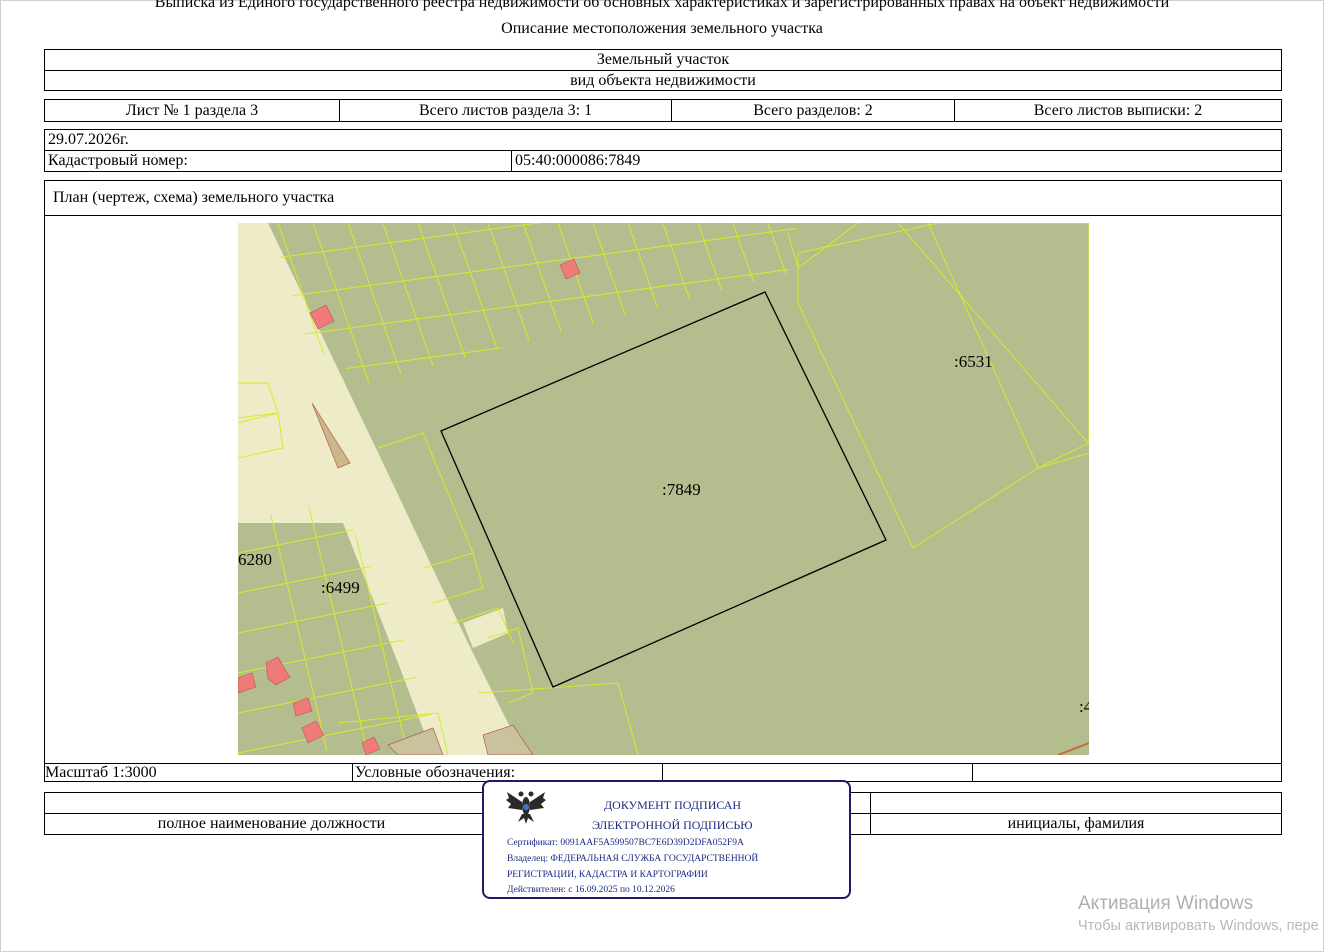  Describe the element at coordinates (607, 875) in the screenshot. I see `stamp-owner-2: РЕГИСТРАЦИИ, КАДАСТРА И КАРТОГРАФИИ` at that location.